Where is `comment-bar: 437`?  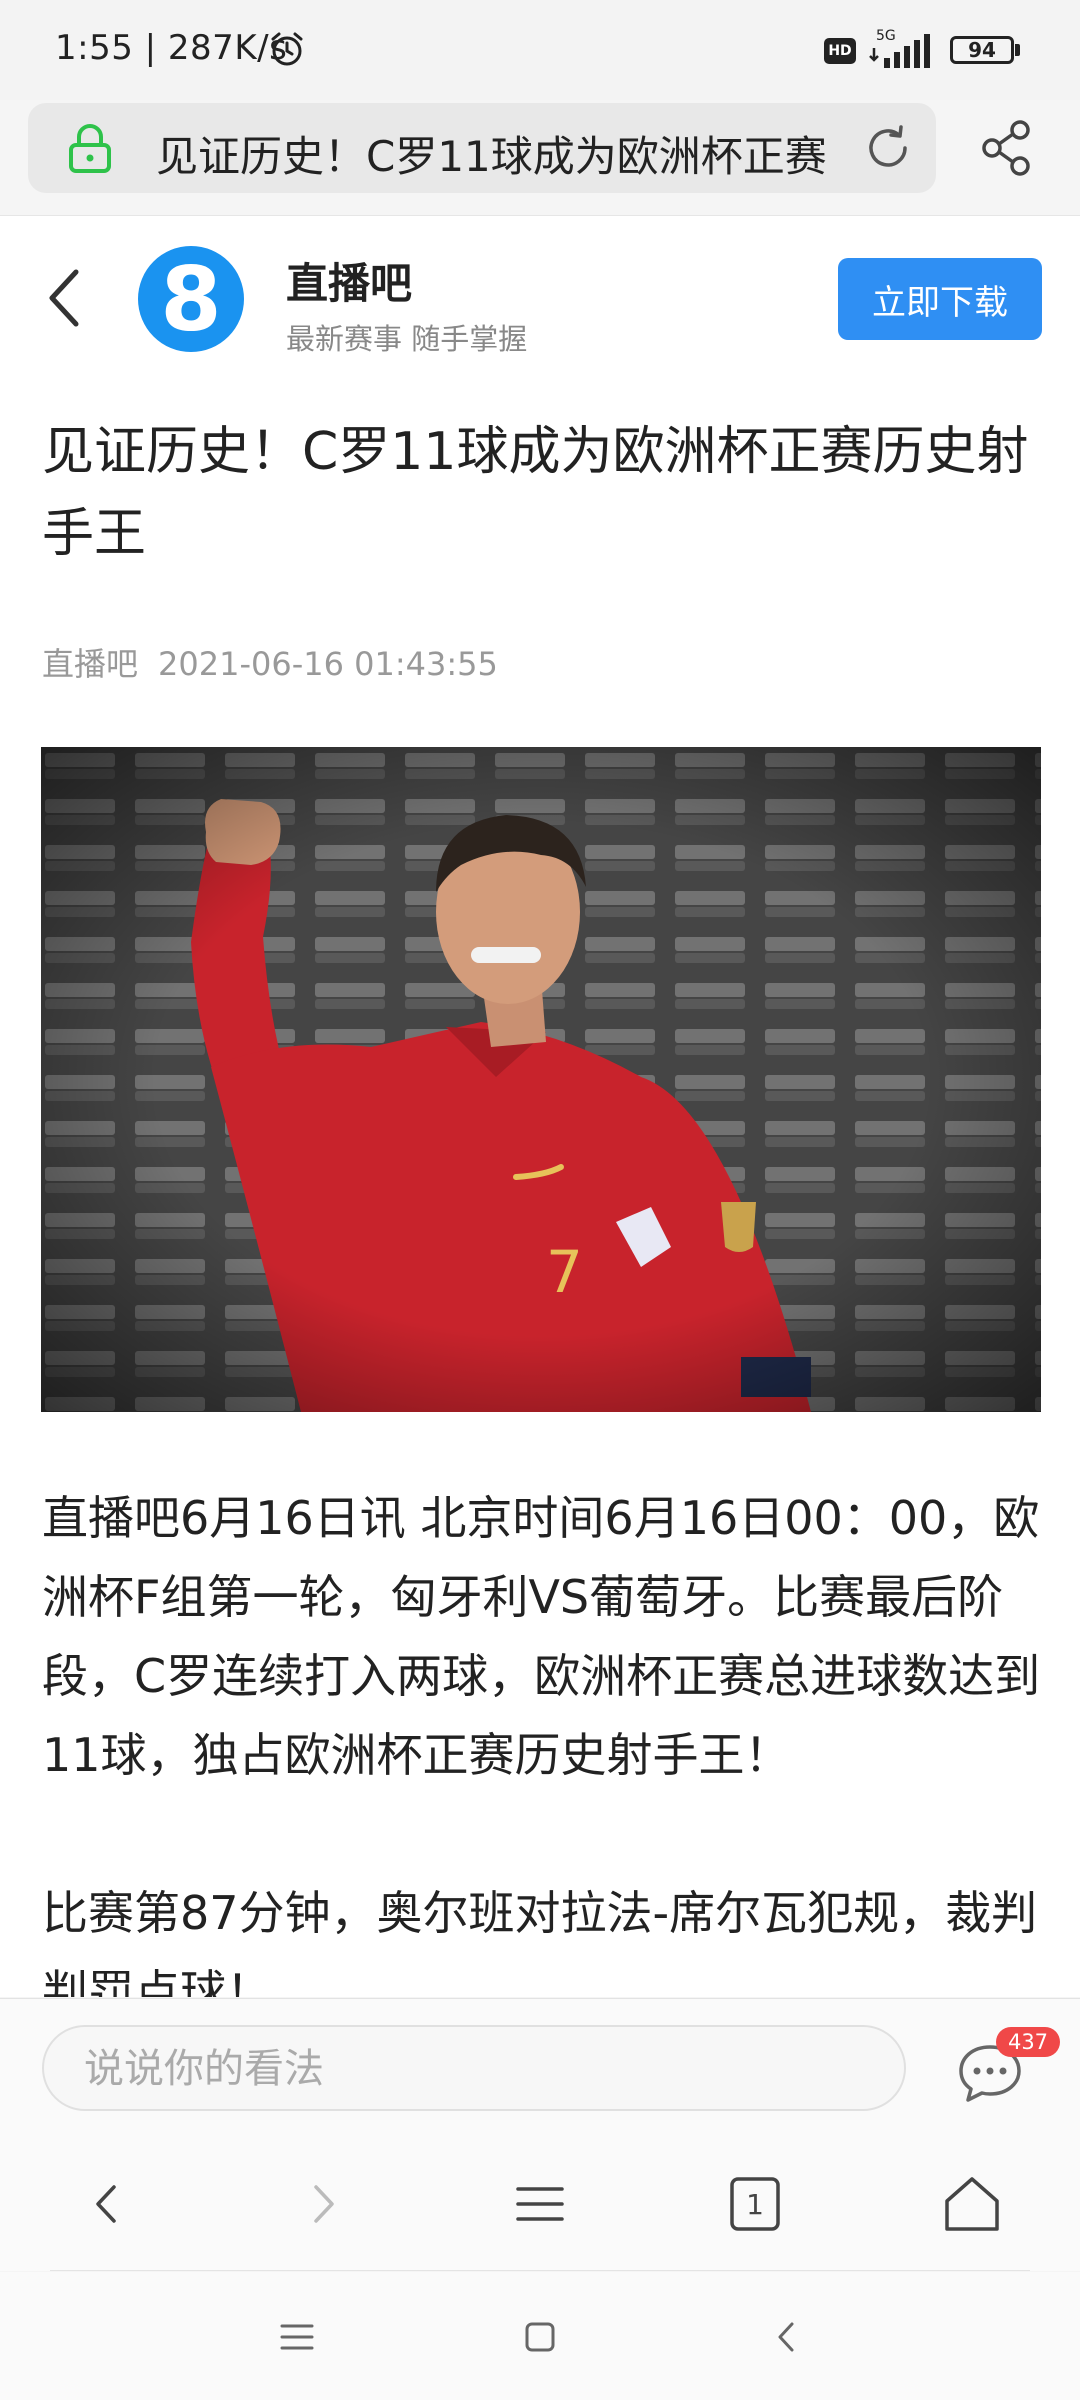
comment-bar: 437 is located at coordinates (540, 2069).